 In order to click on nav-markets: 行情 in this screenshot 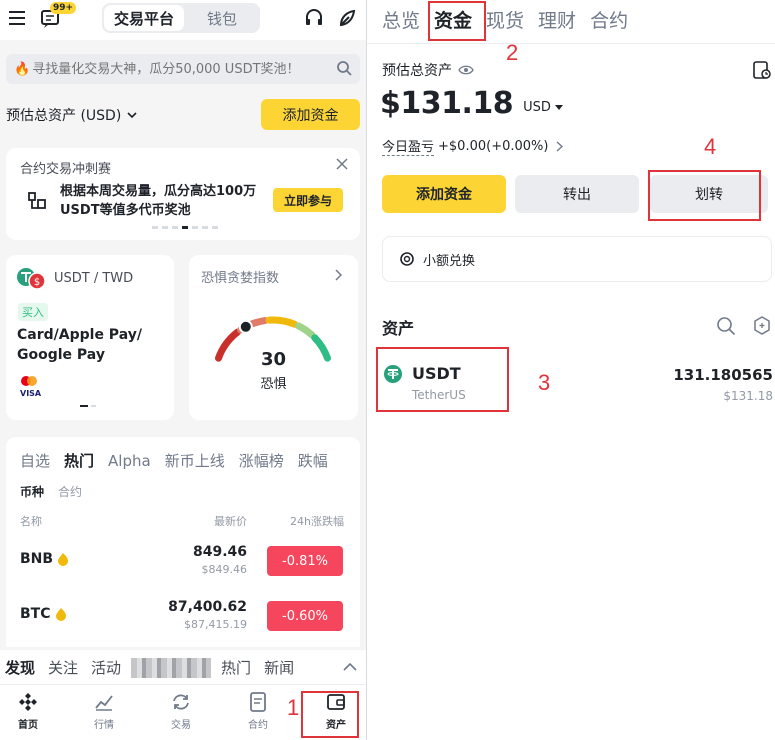, I will do `click(104, 711)`.